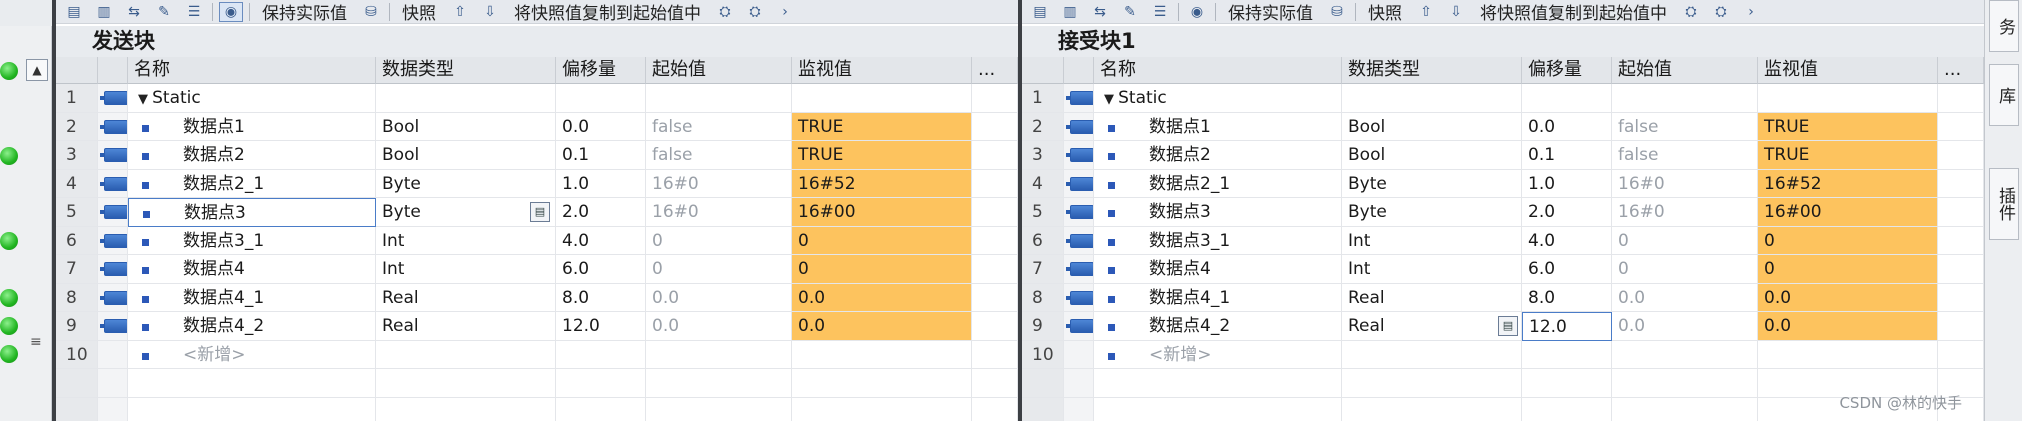  What do you see at coordinates (1567, 183) in the screenshot?
I see `offset-cell: 1.0` at bounding box center [1567, 183].